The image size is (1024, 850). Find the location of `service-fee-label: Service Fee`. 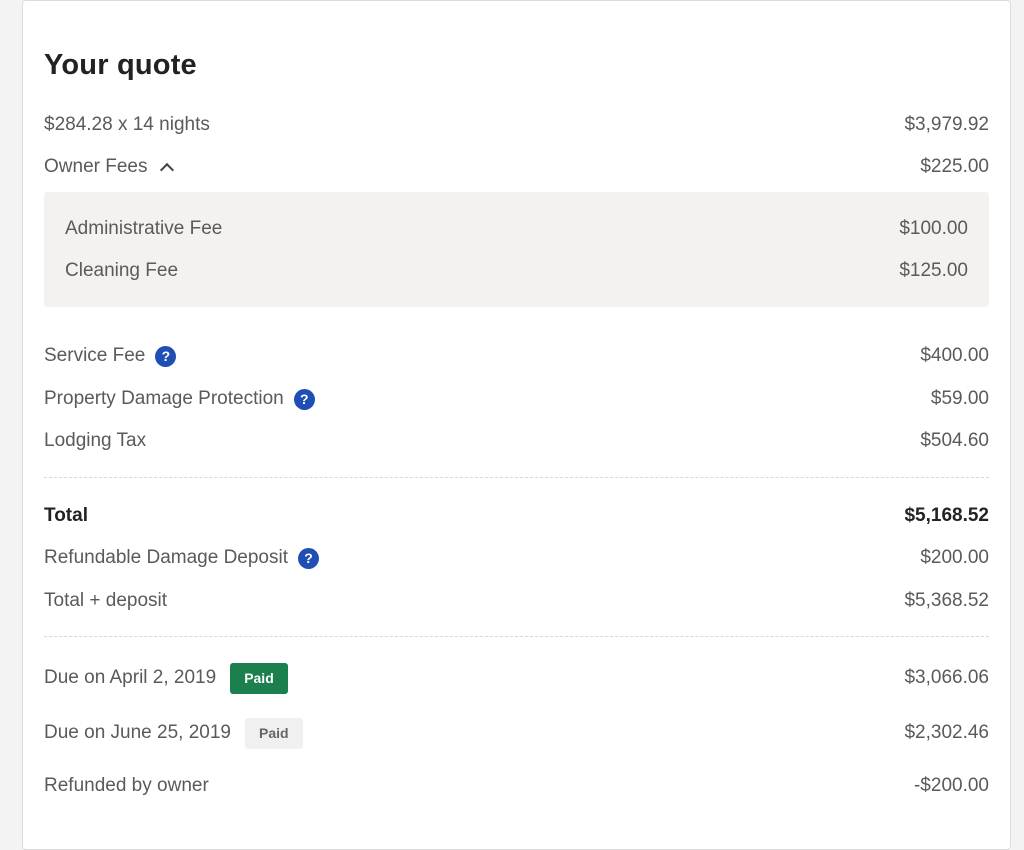

service-fee-label: Service Fee is located at coordinates (95, 355).